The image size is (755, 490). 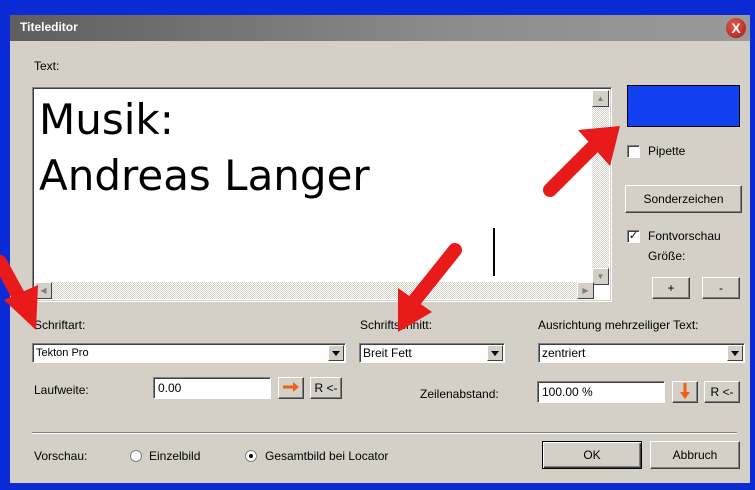 I want to click on text-color-swatch, so click(x=683, y=106).